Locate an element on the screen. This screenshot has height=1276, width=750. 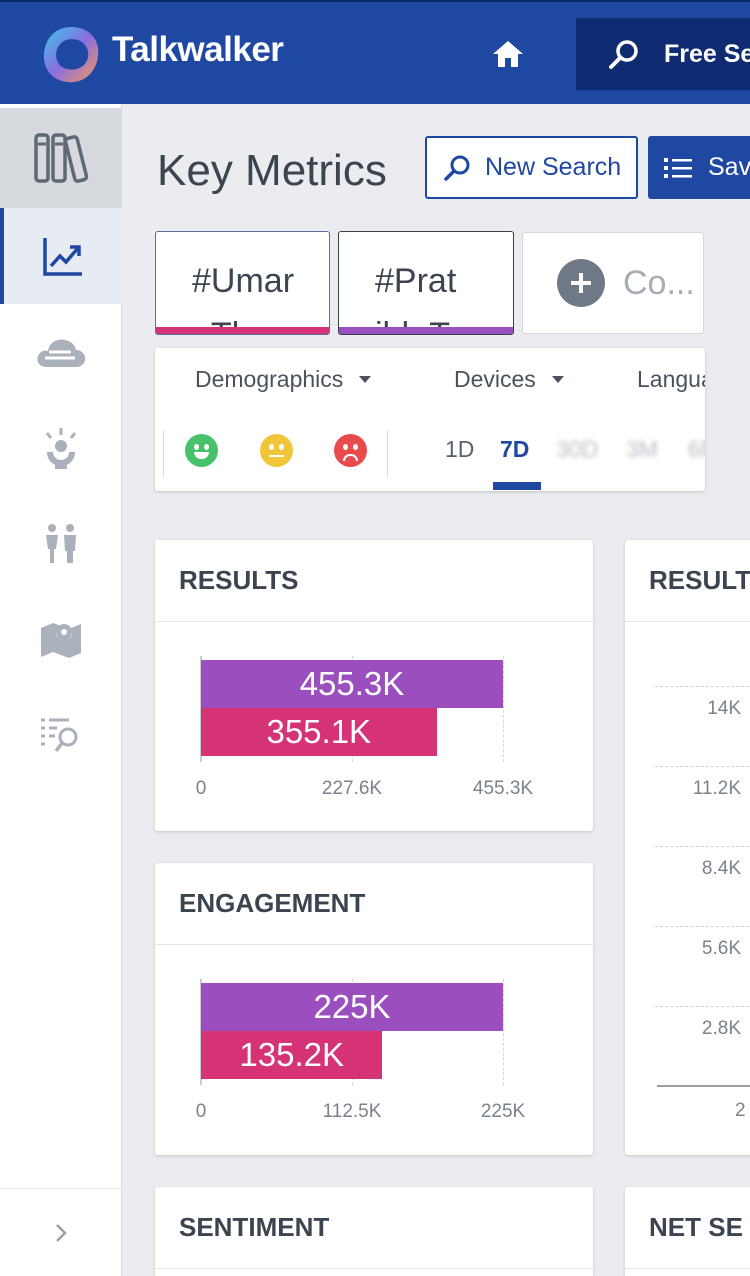
sidebar-item-demographics is located at coordinates (61, 544).